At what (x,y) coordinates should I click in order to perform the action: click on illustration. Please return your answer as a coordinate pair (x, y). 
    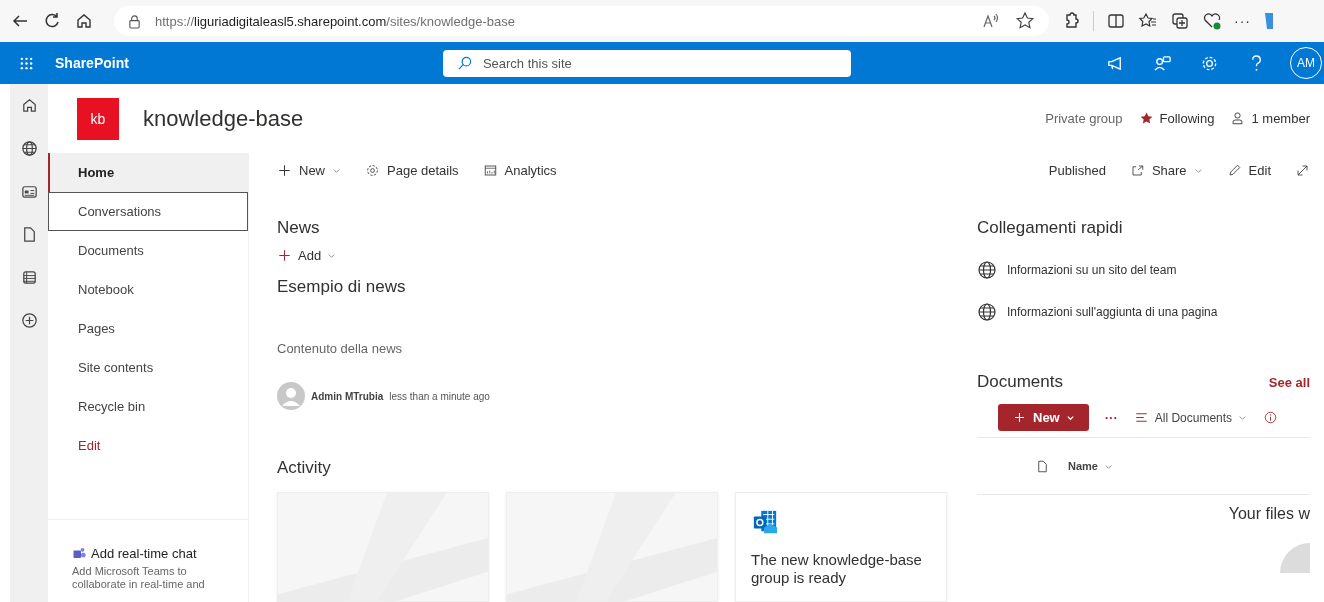
    Looking at the image, I should click on (1295, 558).